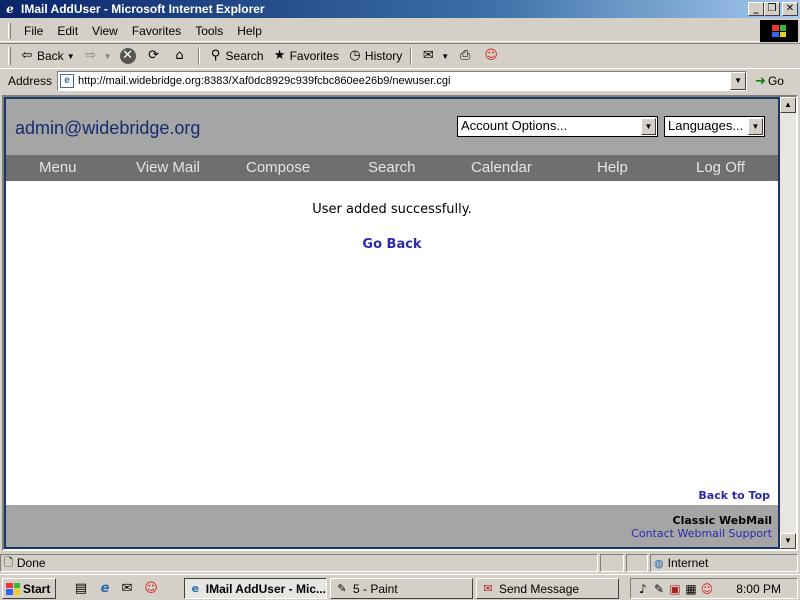 Image resolution: width=800 pixels, height=600 pixels. What do you see at coordinates (637, 563) in the screenshot?
I see `status-pane` at bounding box center [637, 563].